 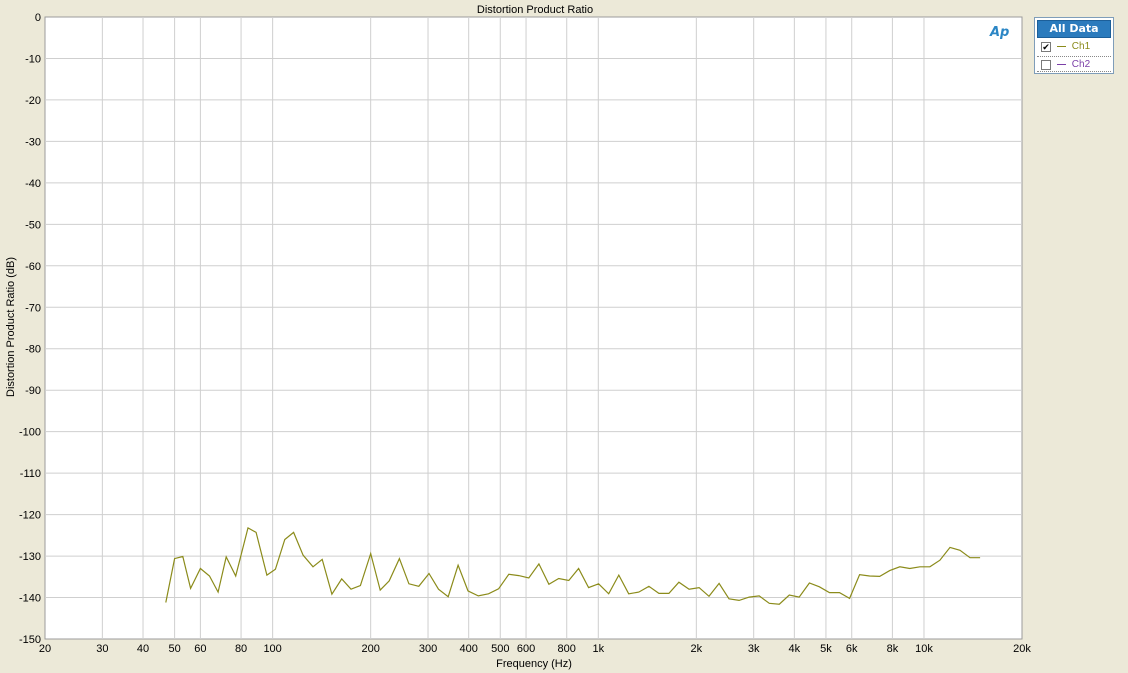 I want to click on y-tick-label: -100, so click(x=30, y=433).